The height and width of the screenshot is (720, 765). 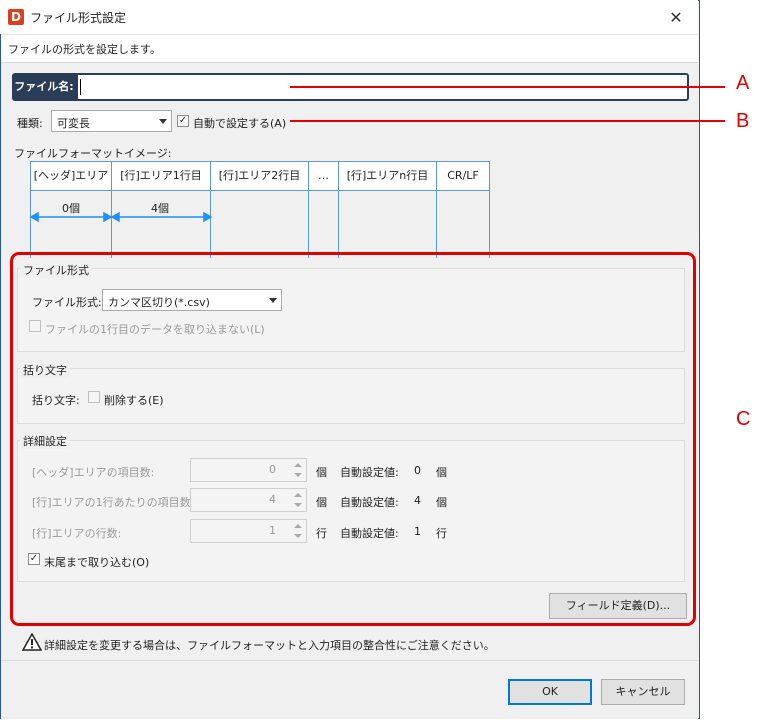 What do you see at coordinates (121, 217) in the screenshot?
I see `span-arrows` at bounding box center [121, 217].